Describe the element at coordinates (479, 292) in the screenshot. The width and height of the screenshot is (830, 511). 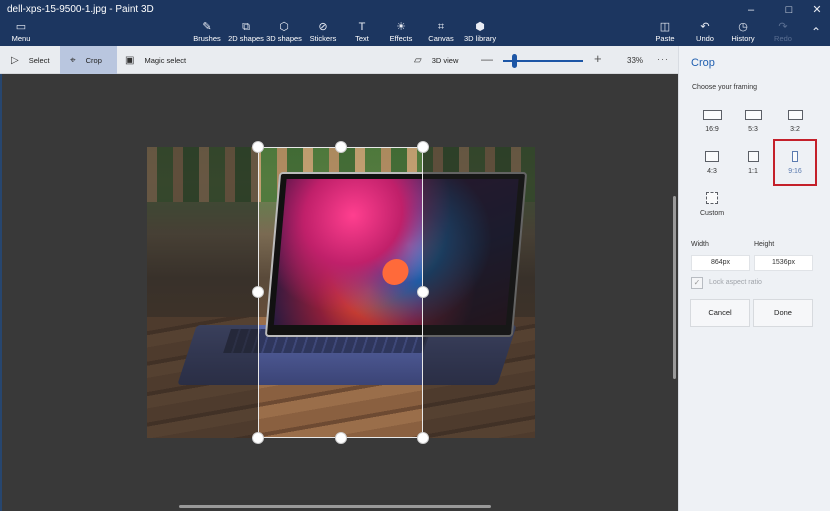
I see `crop-dim-right` at that location.